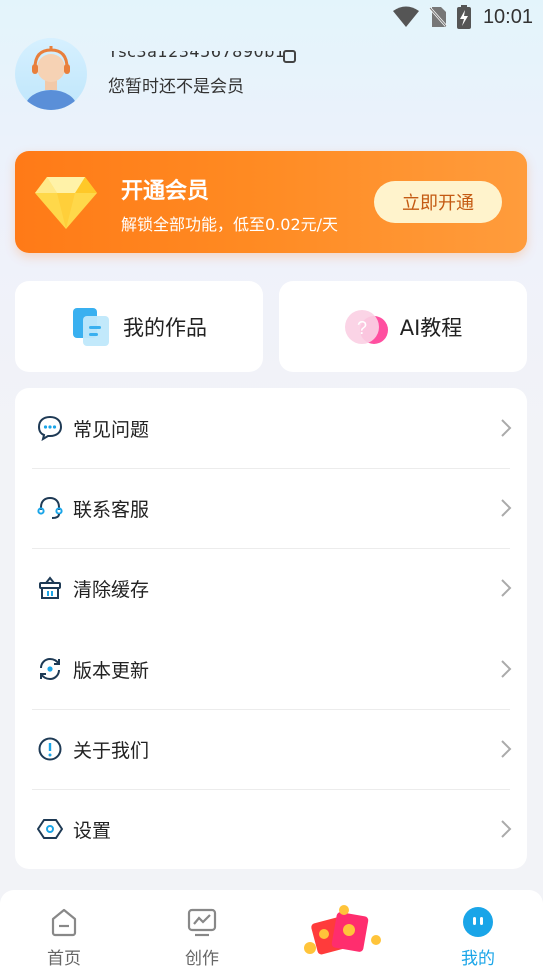 The image size is (543, 978). I want to click on menu-item-about: 关于我们, so click(271, 749).